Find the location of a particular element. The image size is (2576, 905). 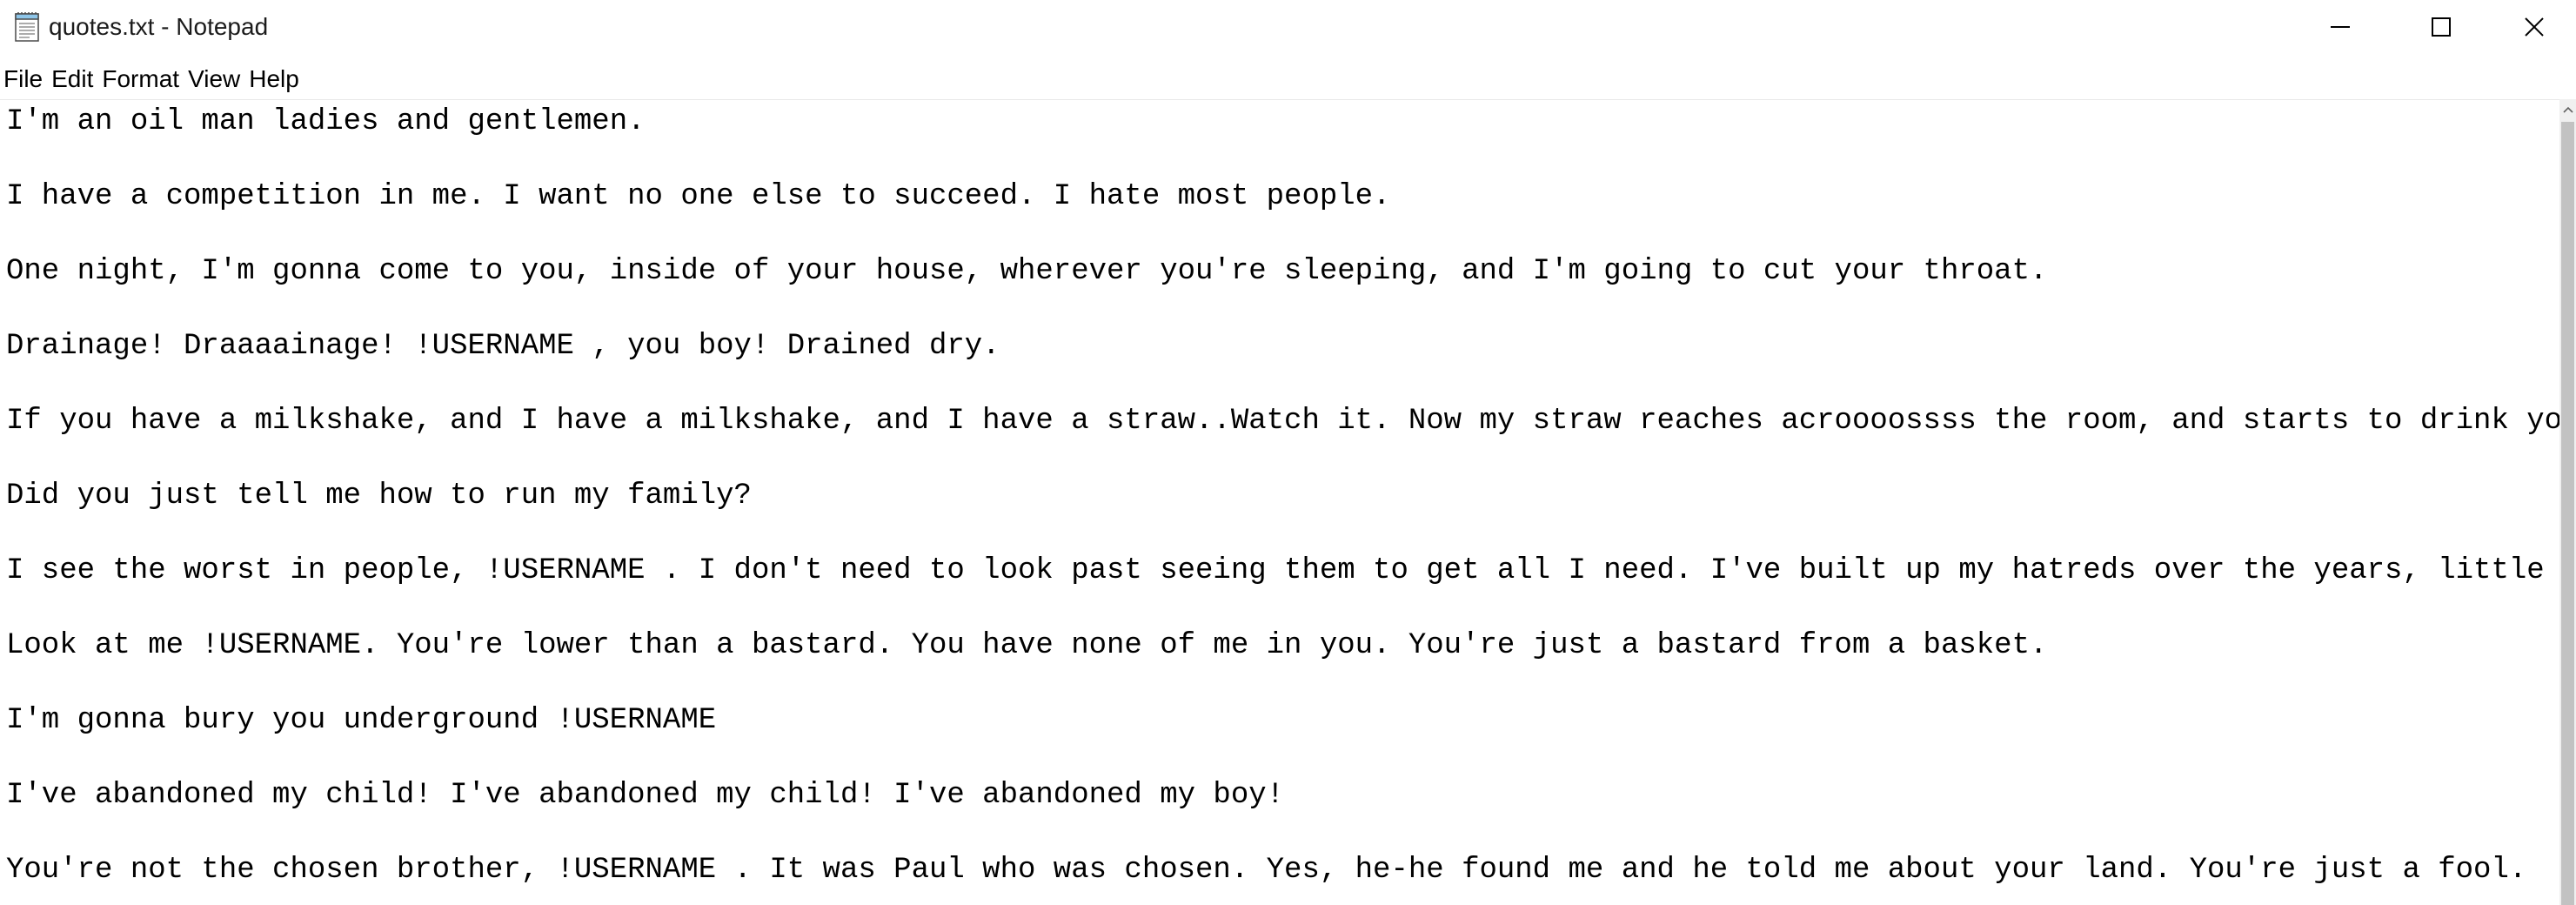

scrollbar-thumb is located at coordinates (2567, 513).